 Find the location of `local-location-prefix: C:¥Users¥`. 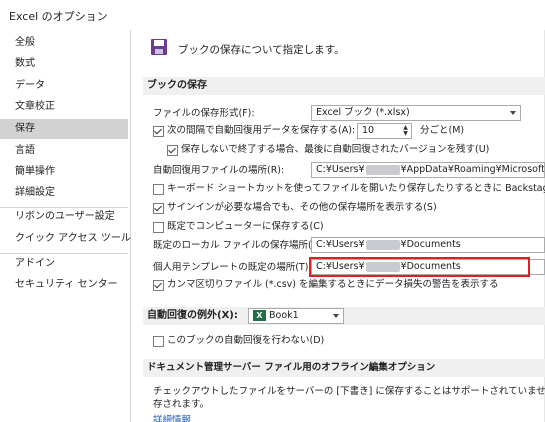

local-location-prefix: C:¥Users¥ is located at coordinates (340, 244).